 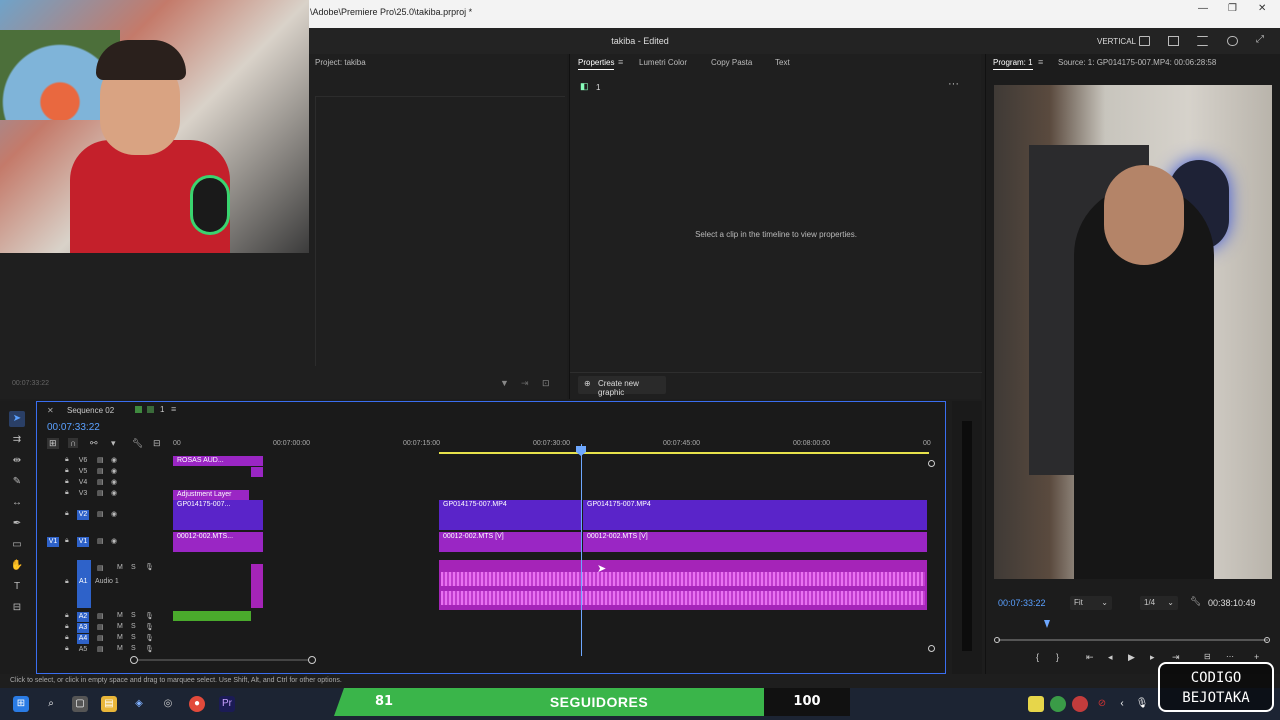 I want to click on restore-button: ❐, so click(x=1232, y=8).